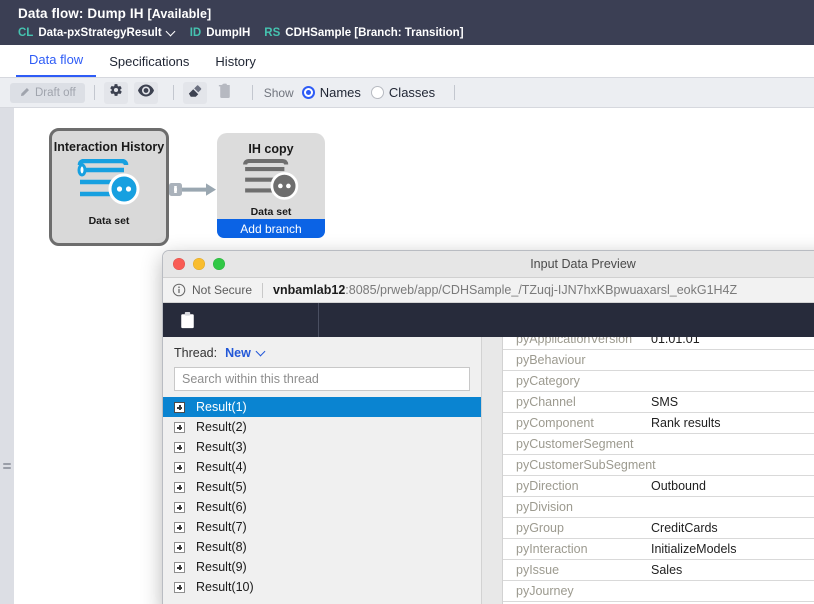  Describe the element at coordinates (179, 264) in the screenshot. I see `close-window-button` at that location.